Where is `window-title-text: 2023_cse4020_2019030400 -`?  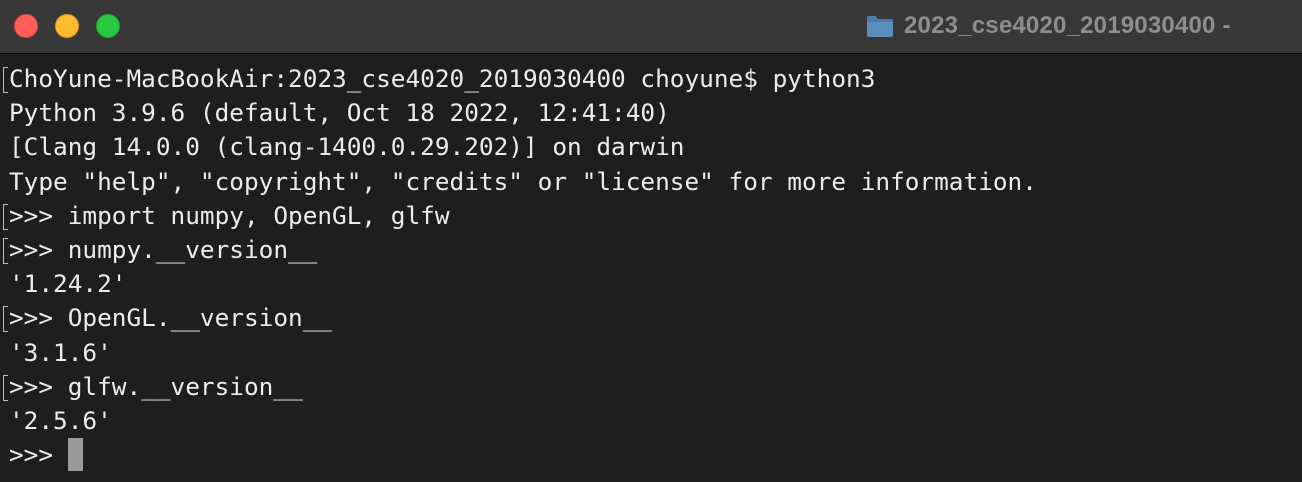 window-title-text: 2023_cse4020_2019030400 - is located at coordinates (1067, 25).